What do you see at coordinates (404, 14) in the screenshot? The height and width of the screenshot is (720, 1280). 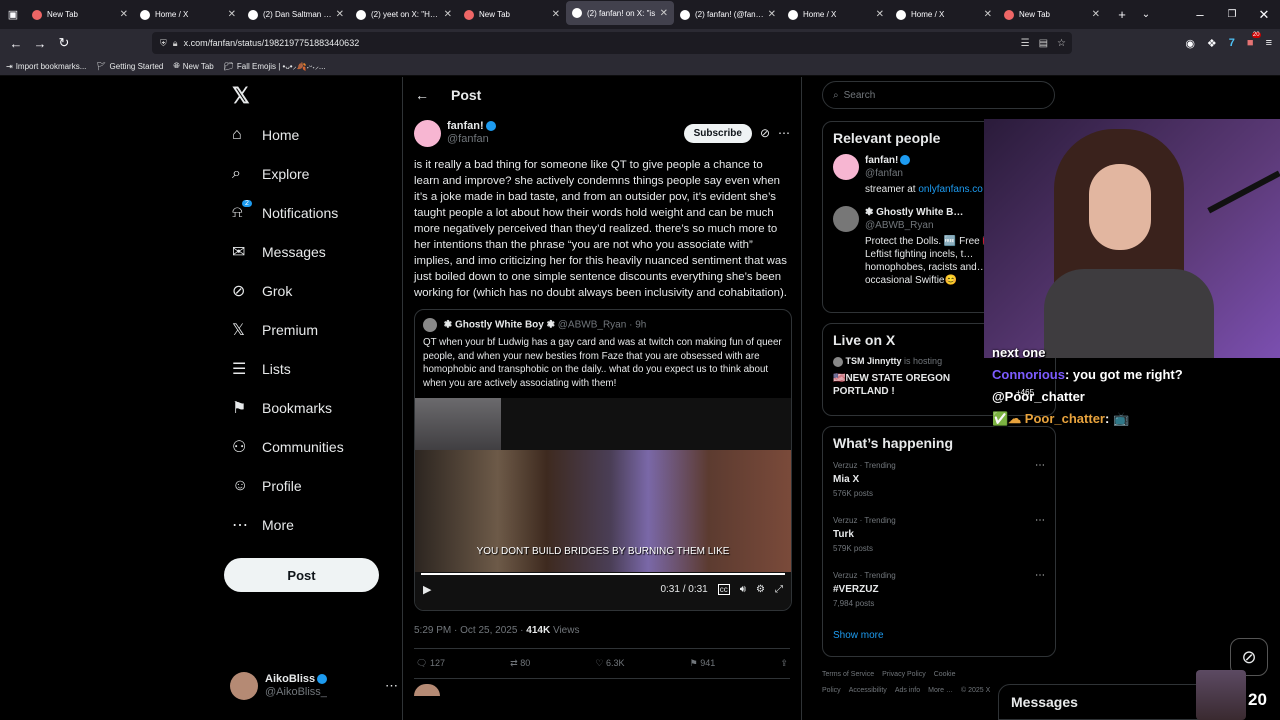 I see `browser-tab: (2) yeet on X: "Hasa ✕` at bounding box center [404, 14].